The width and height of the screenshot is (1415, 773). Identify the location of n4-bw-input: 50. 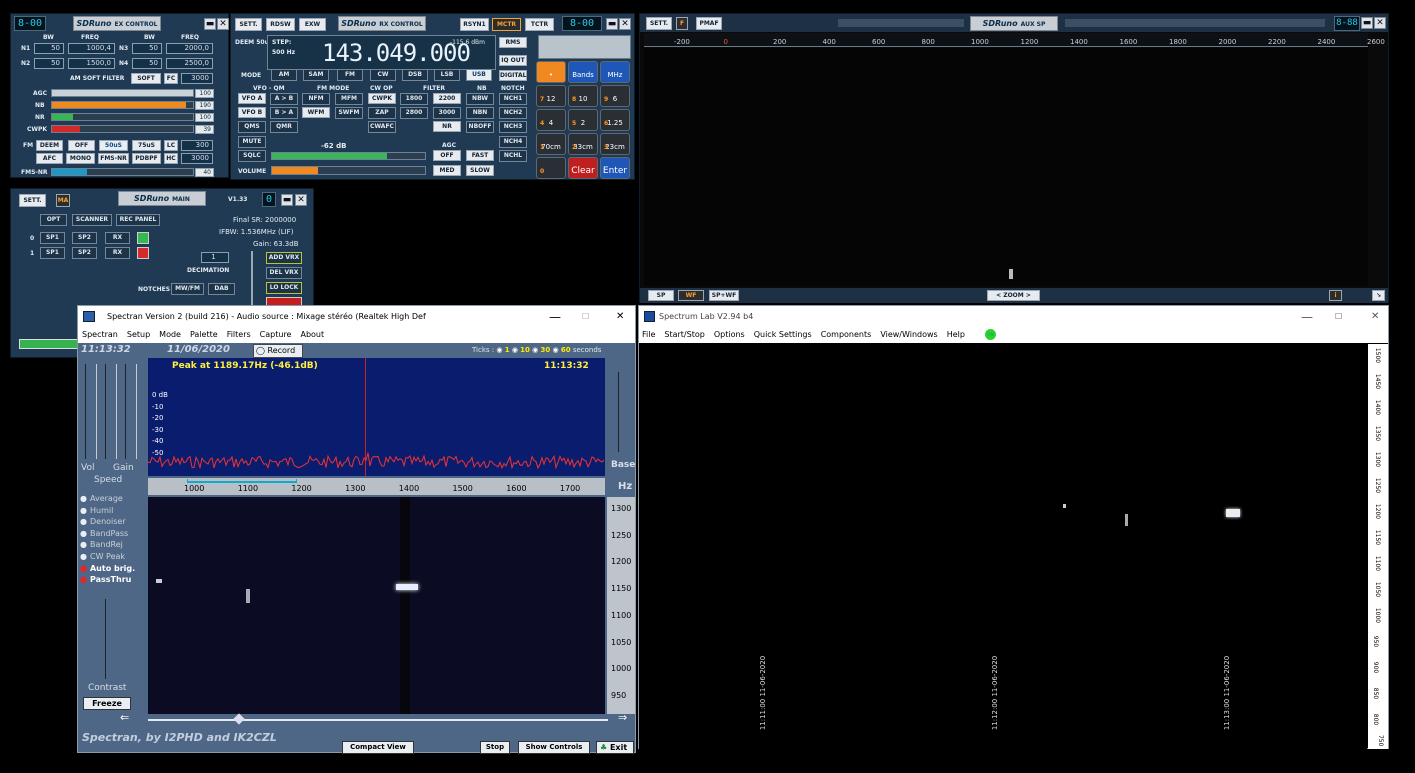
(147, 63).